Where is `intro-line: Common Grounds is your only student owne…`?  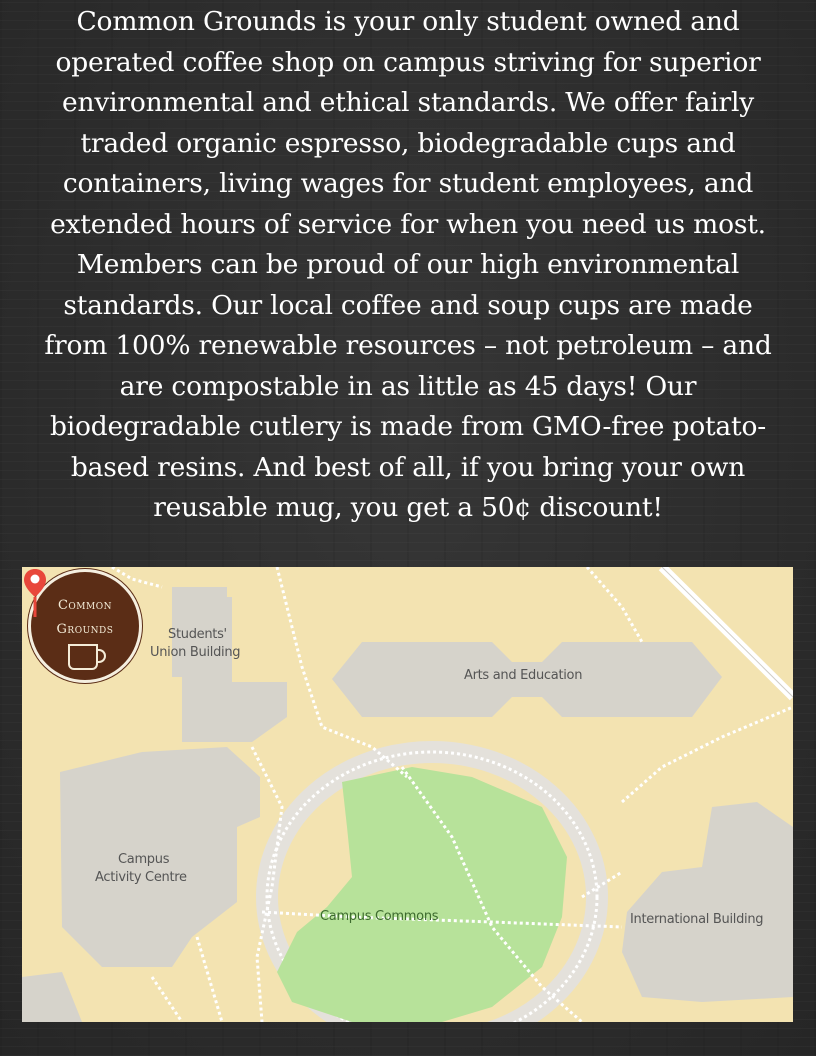 intro-line: Common Grounds is your only student owne… is located at coordinates (408, 21).